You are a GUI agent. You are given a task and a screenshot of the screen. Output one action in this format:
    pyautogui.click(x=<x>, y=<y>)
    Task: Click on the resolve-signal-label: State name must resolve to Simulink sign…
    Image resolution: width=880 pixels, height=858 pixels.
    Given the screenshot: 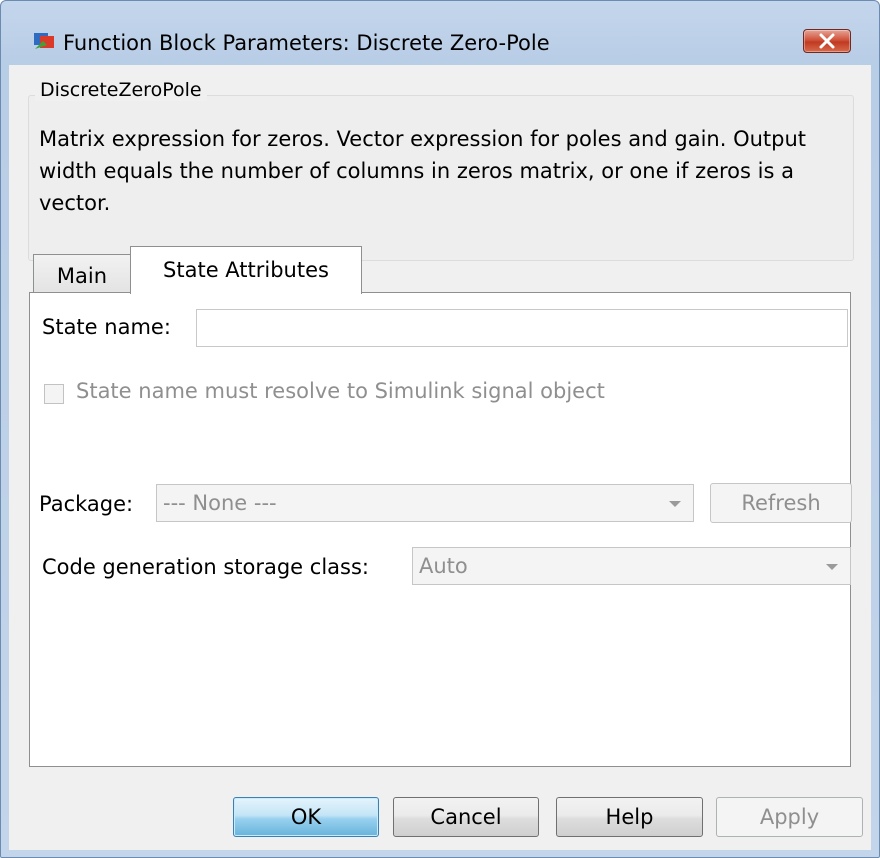 What is the action you would take?
    pyautogui.click(x=340, y=391)
    